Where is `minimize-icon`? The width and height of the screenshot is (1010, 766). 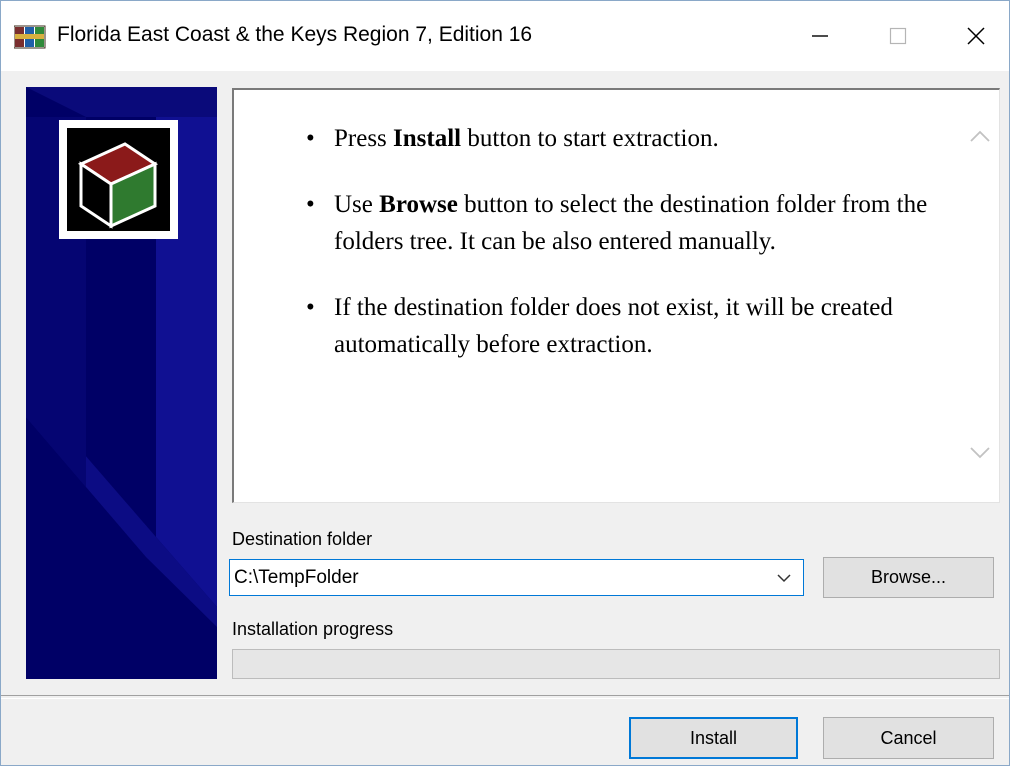 minimize-icon is located at coordinates (820, 36).